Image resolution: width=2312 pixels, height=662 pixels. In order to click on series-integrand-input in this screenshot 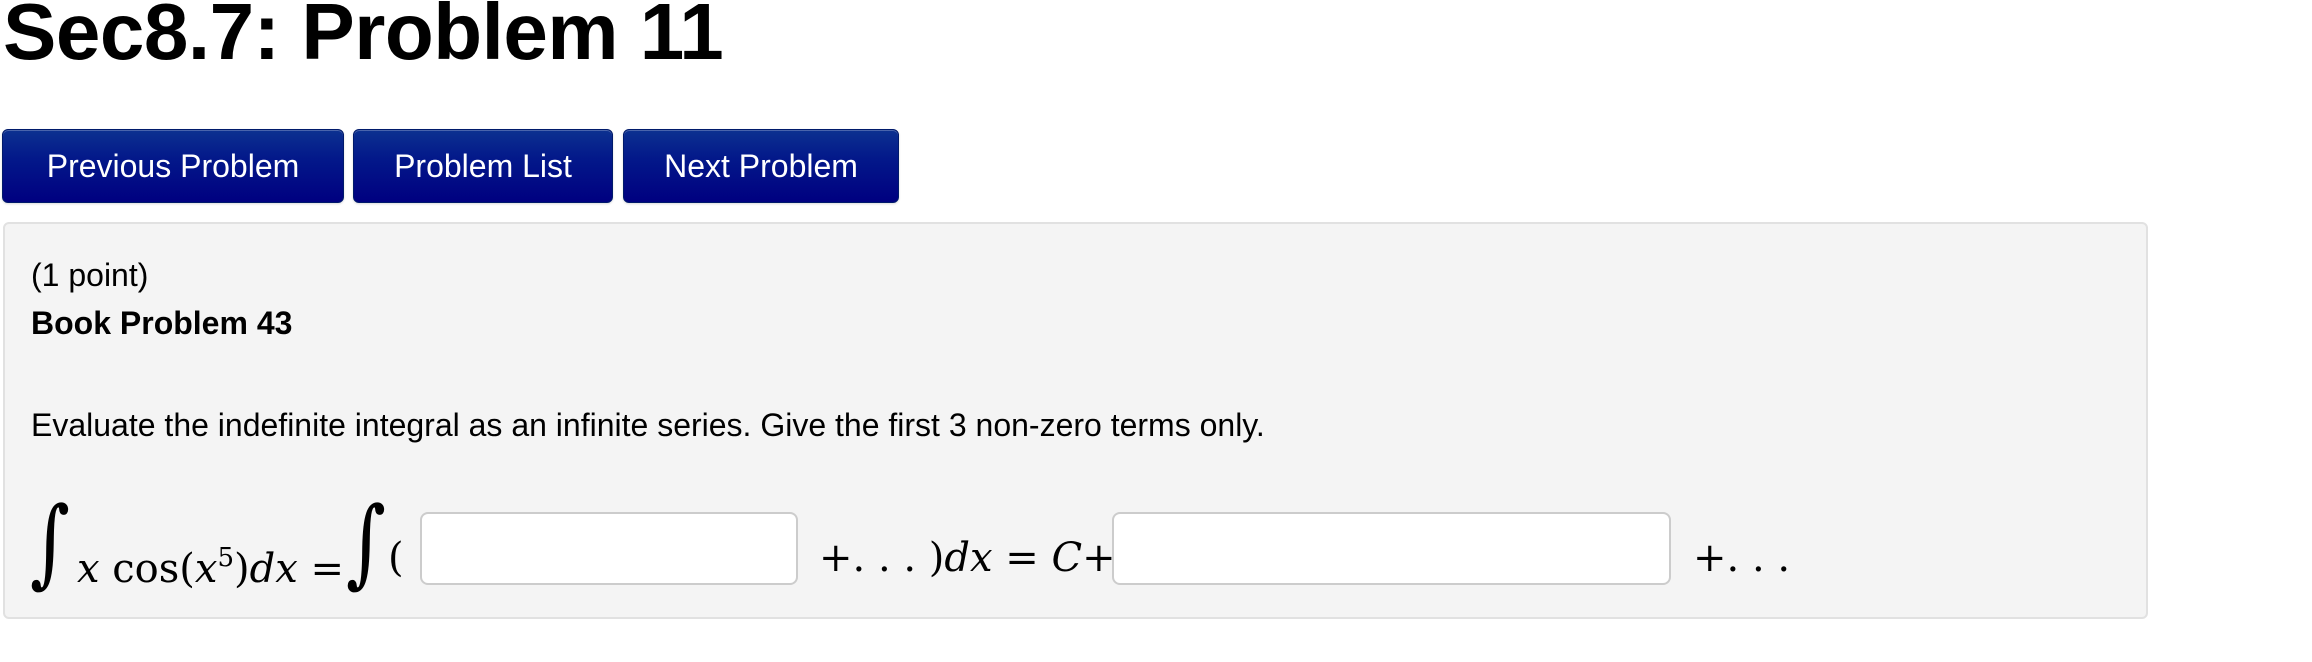, I will do `click(609, 548)`.